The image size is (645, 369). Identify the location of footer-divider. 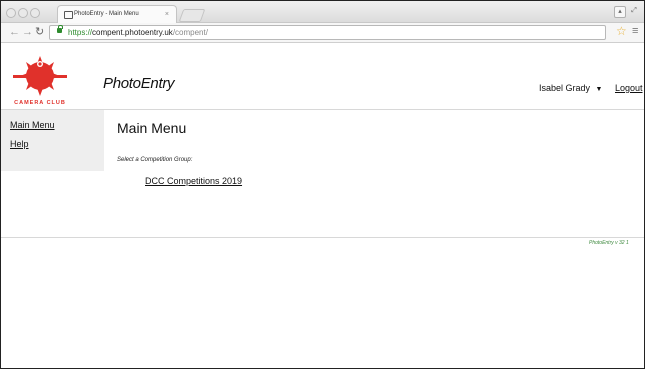
(322, 237).